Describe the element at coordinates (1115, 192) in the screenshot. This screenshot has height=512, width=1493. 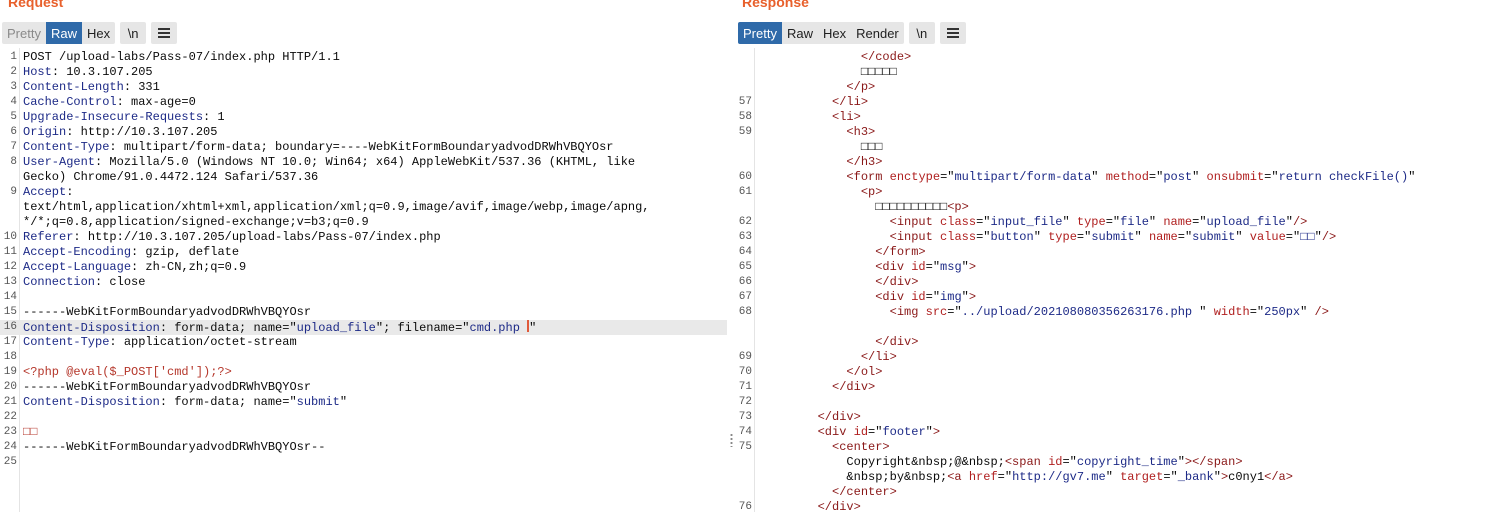
I see `code-line: 61 <p>` at that location.